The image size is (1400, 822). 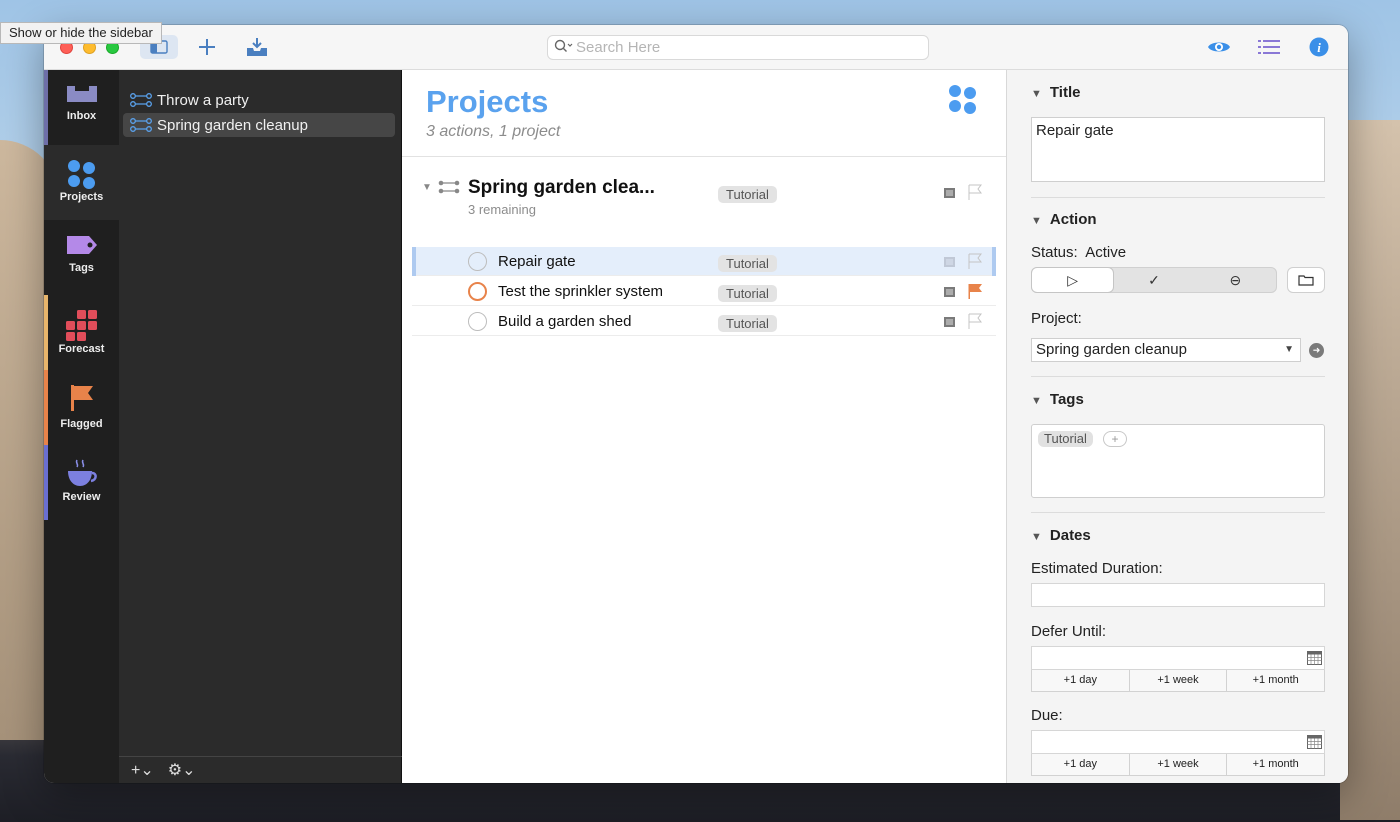 What do you see at coordinates (1178, 742) in the screenshot?
I see `due-field` at bounding box center [1178, 742].